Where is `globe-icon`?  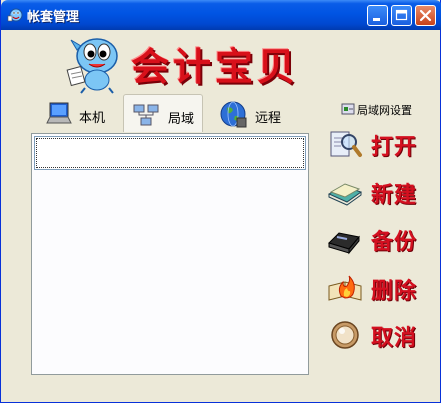
globe-icon is located at coordinates (233, 114).